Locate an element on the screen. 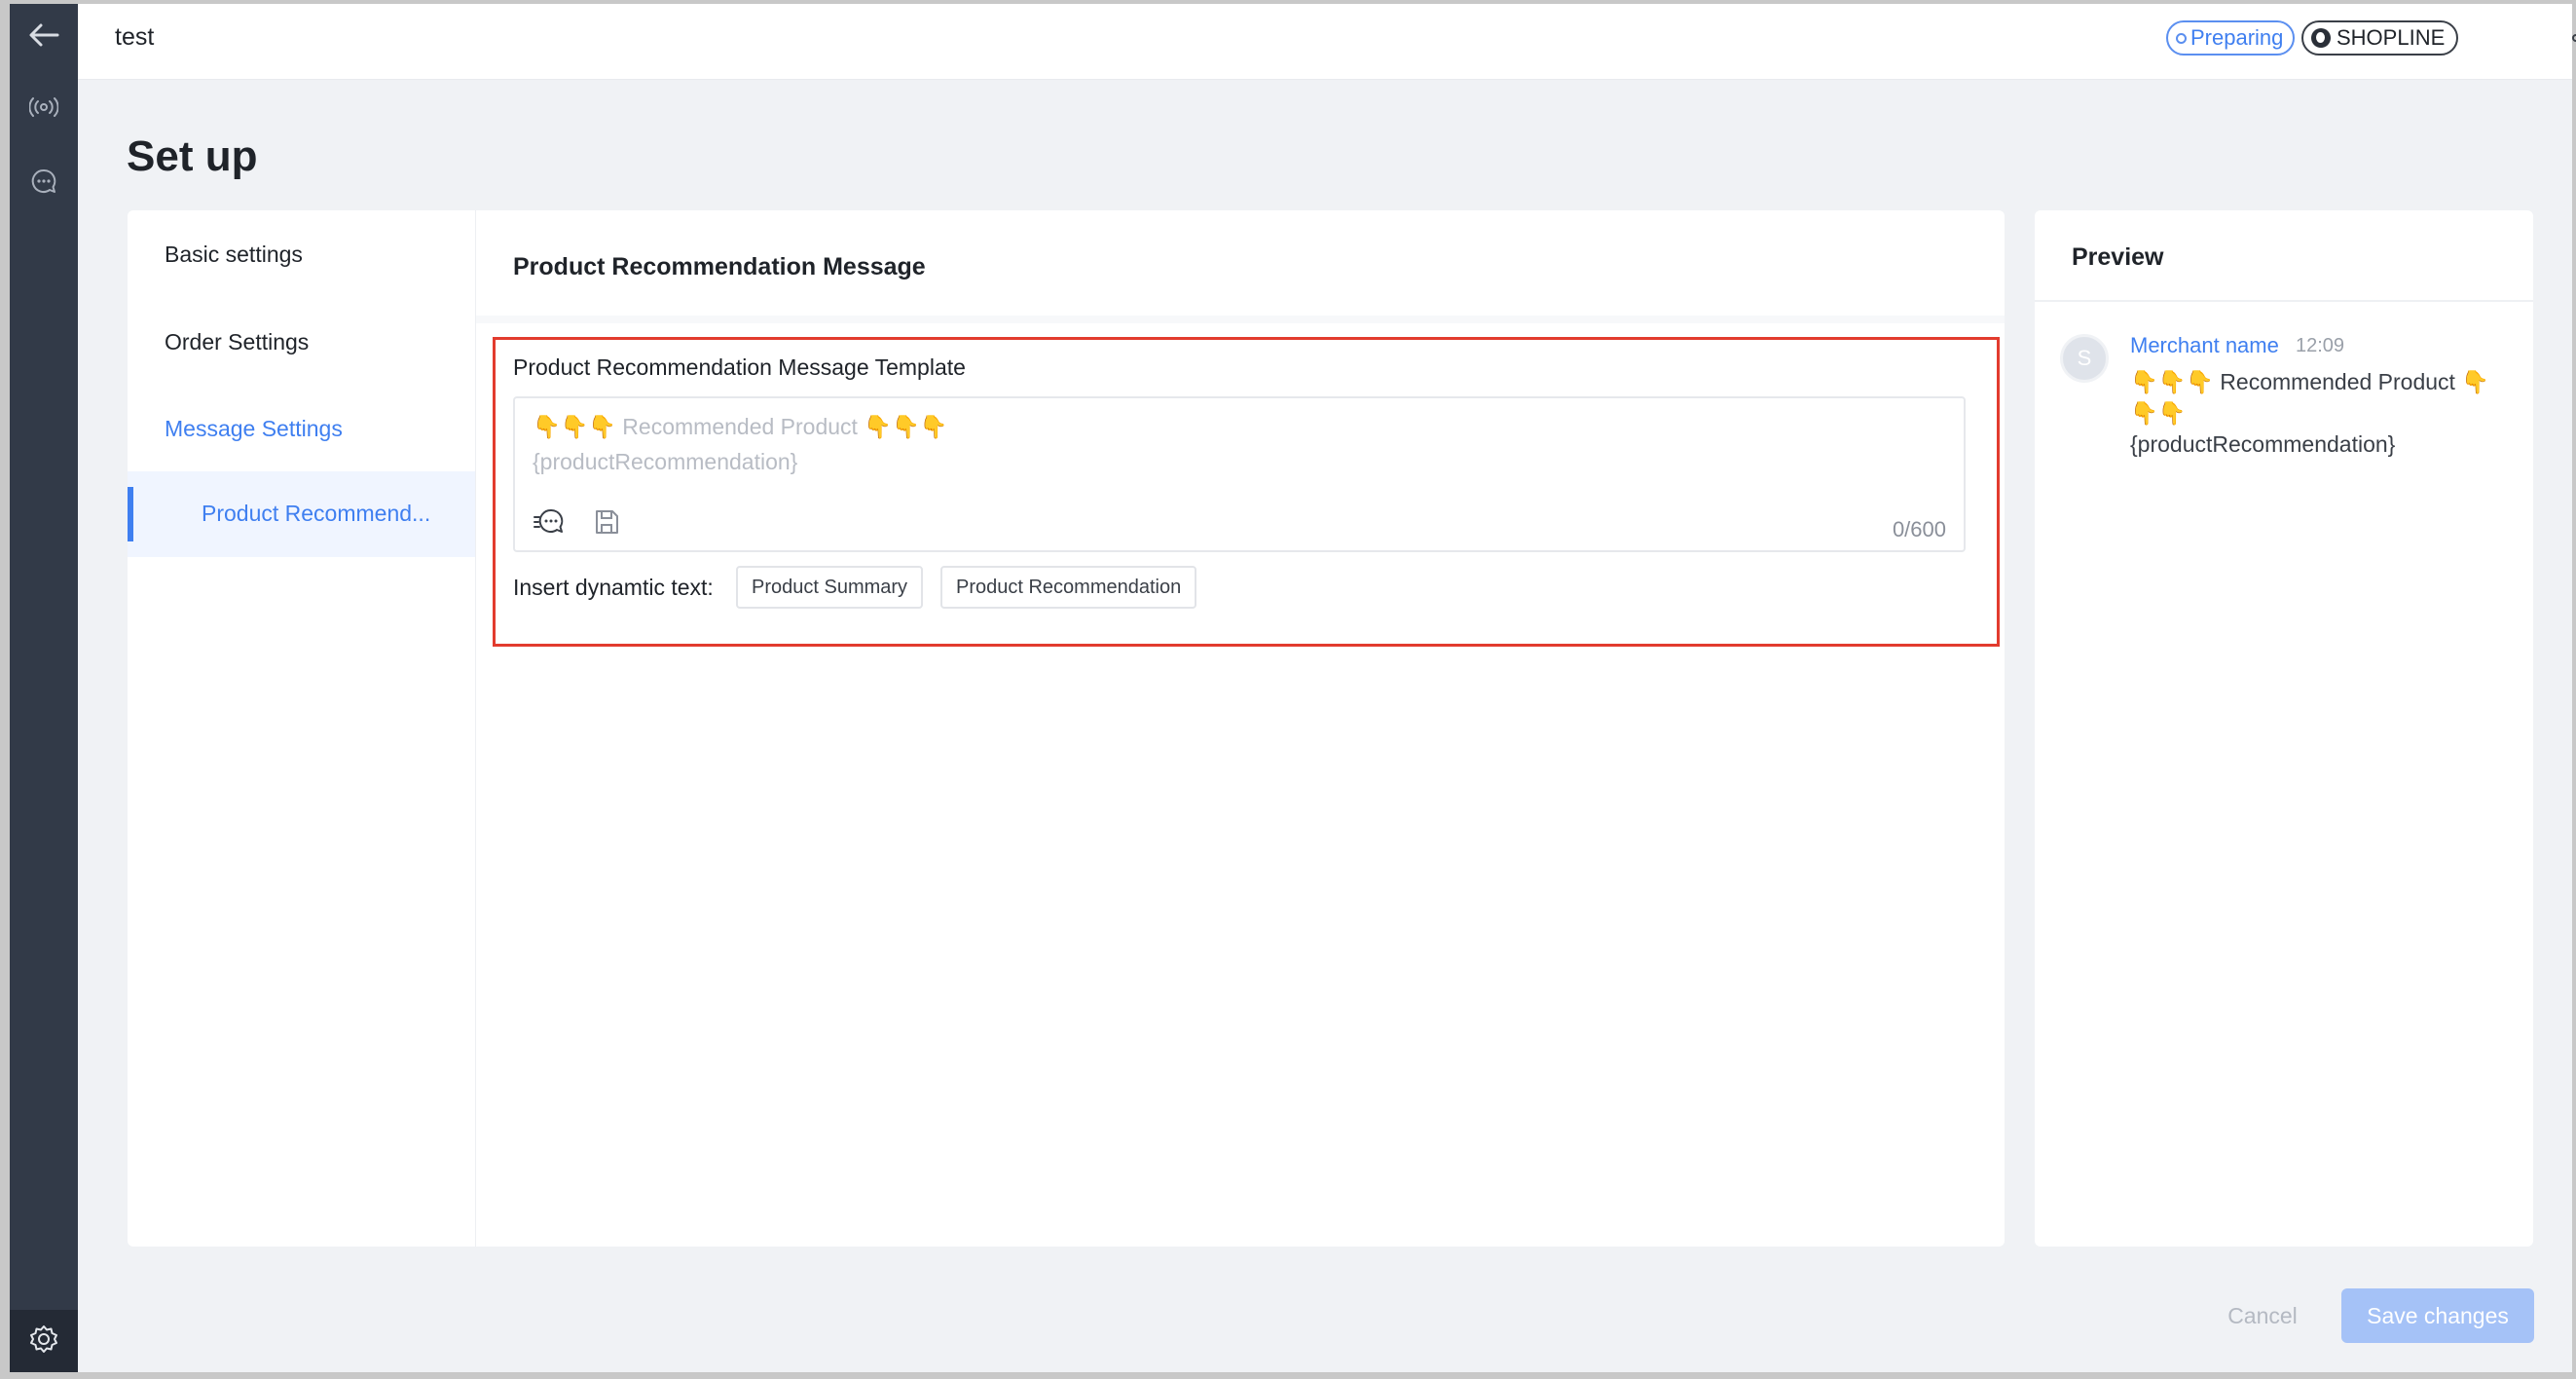 This screenshot has height=1379, width=2576. nav-item-message-settings: Message Settings is located at coordinates (254, 429).